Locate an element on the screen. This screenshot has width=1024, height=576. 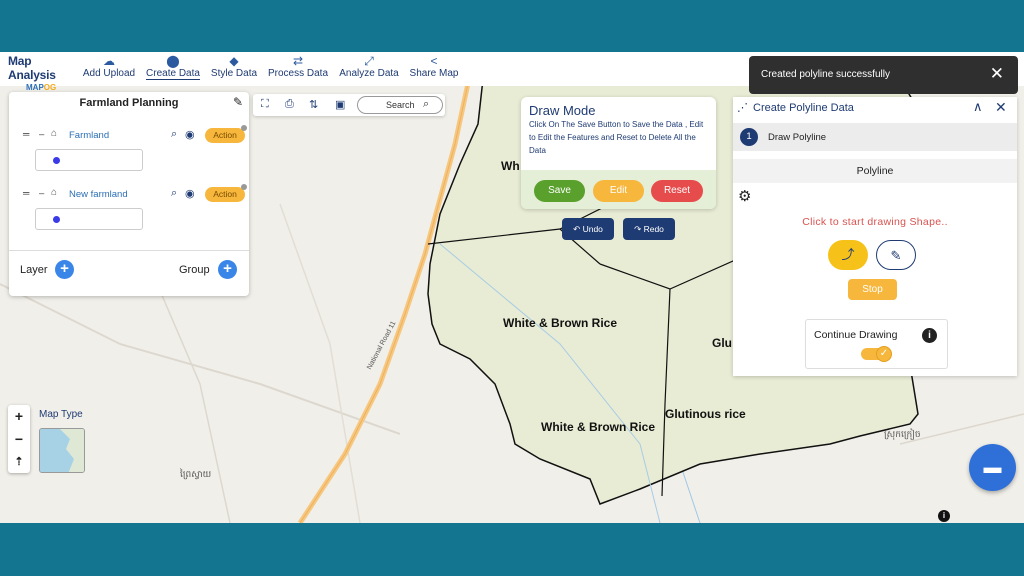
divider is located at coordinates (129, 250).